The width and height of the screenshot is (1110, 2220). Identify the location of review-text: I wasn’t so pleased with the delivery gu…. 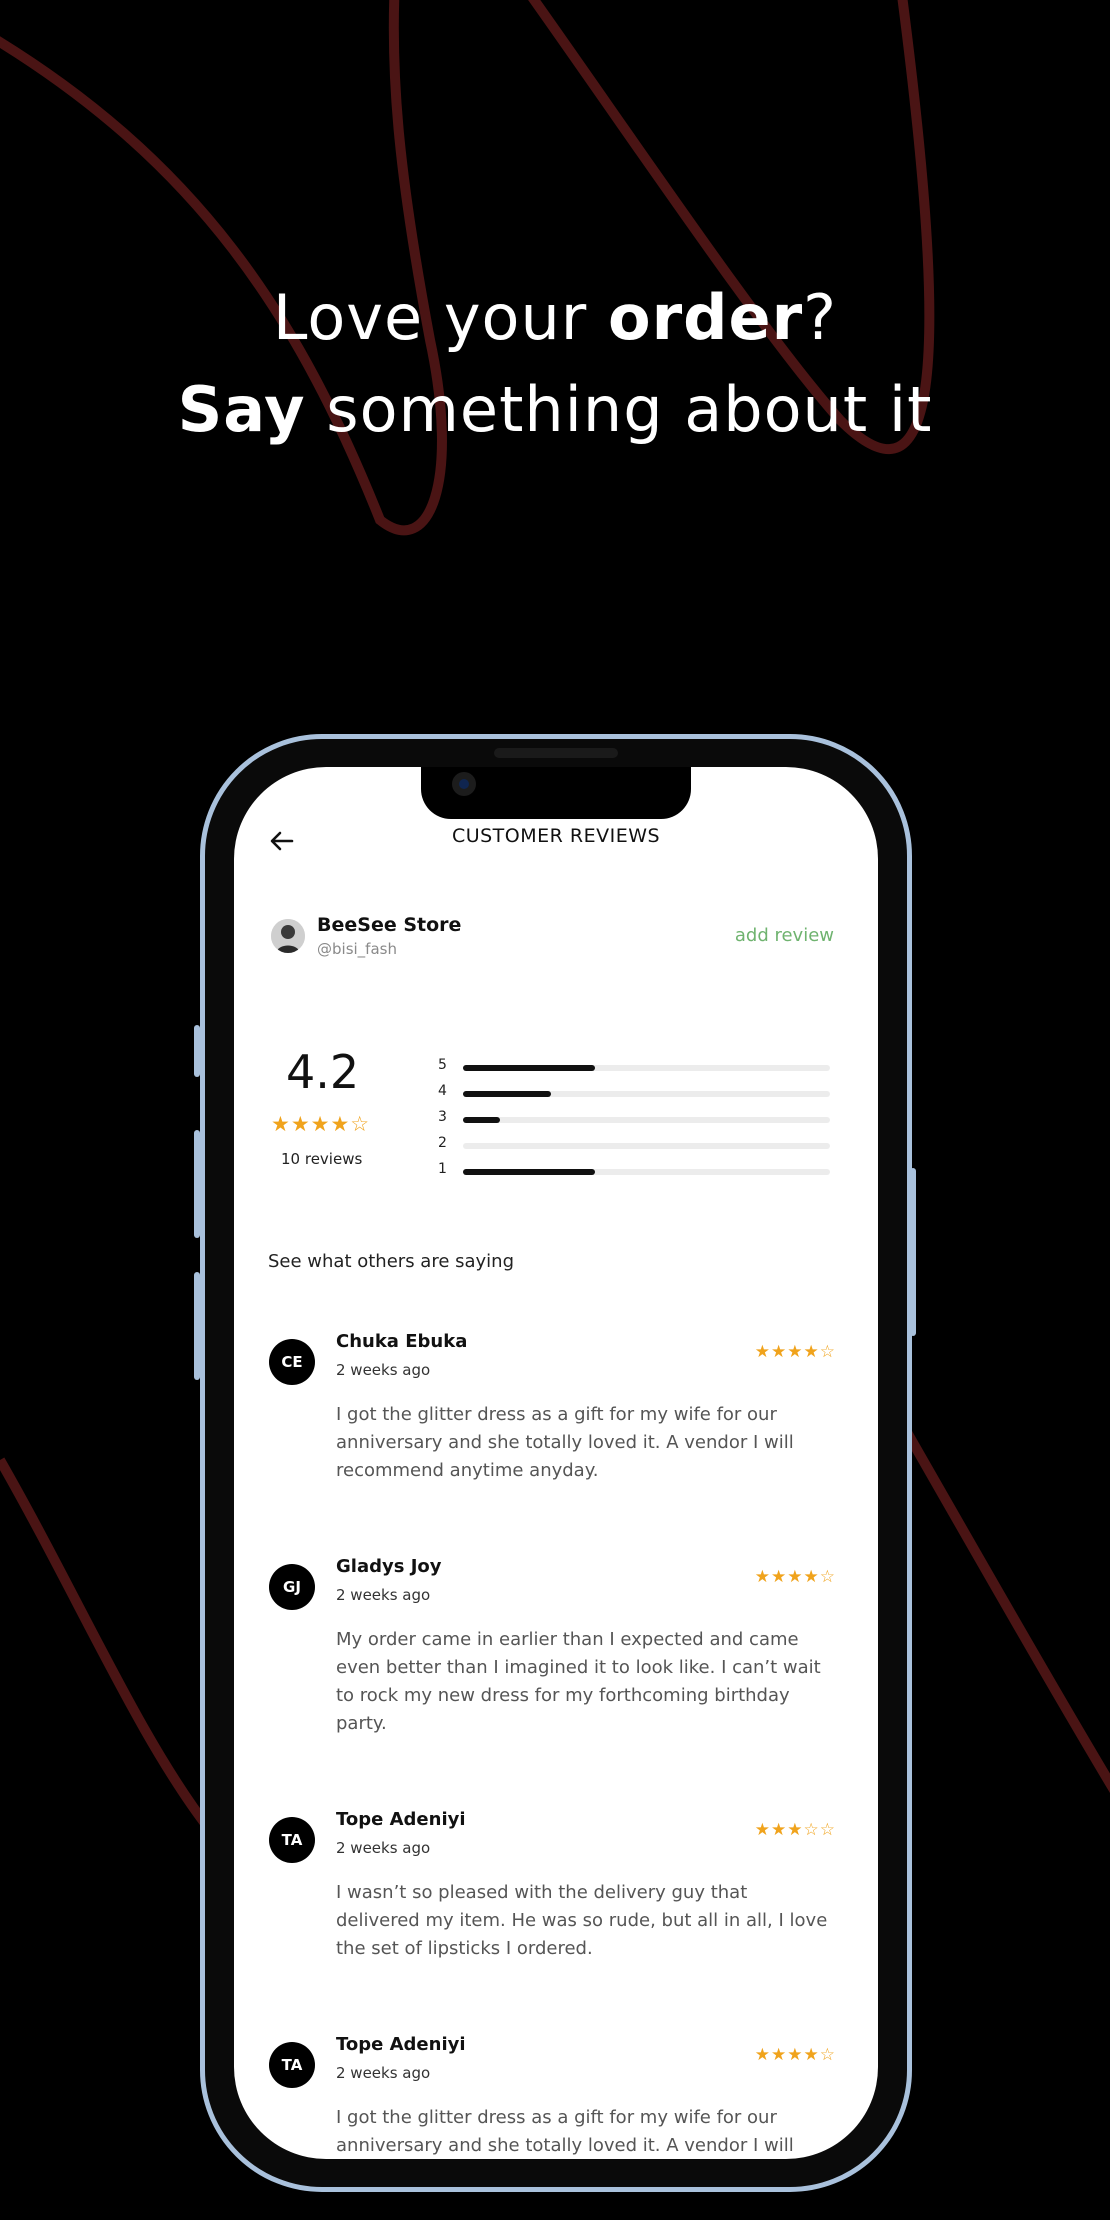
(582, 1920).